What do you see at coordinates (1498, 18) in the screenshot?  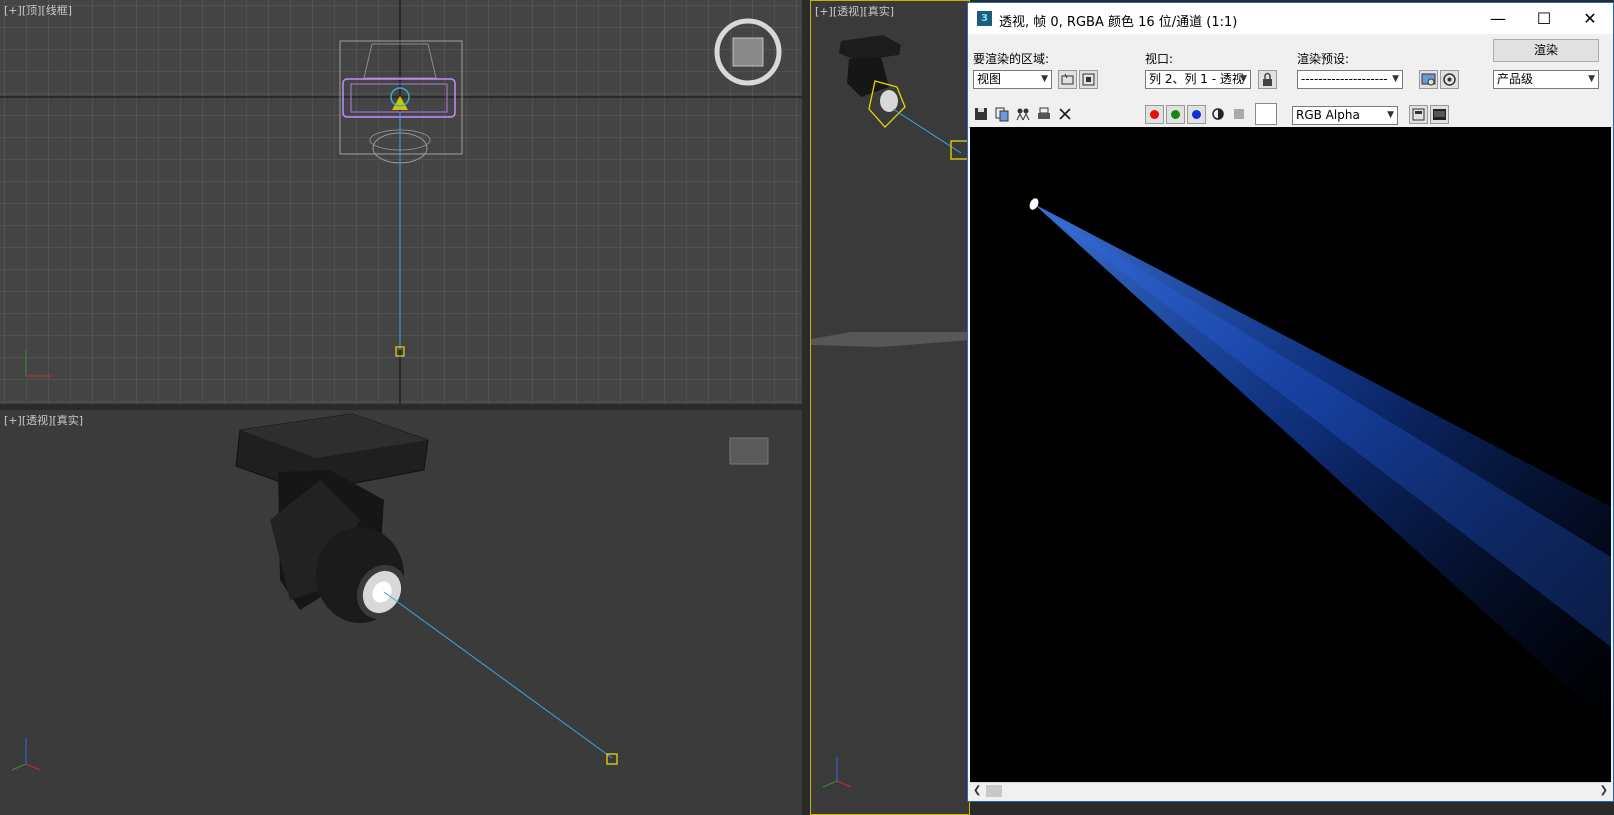 I see `minimize-button: —` at bounding box center [1498, 18].